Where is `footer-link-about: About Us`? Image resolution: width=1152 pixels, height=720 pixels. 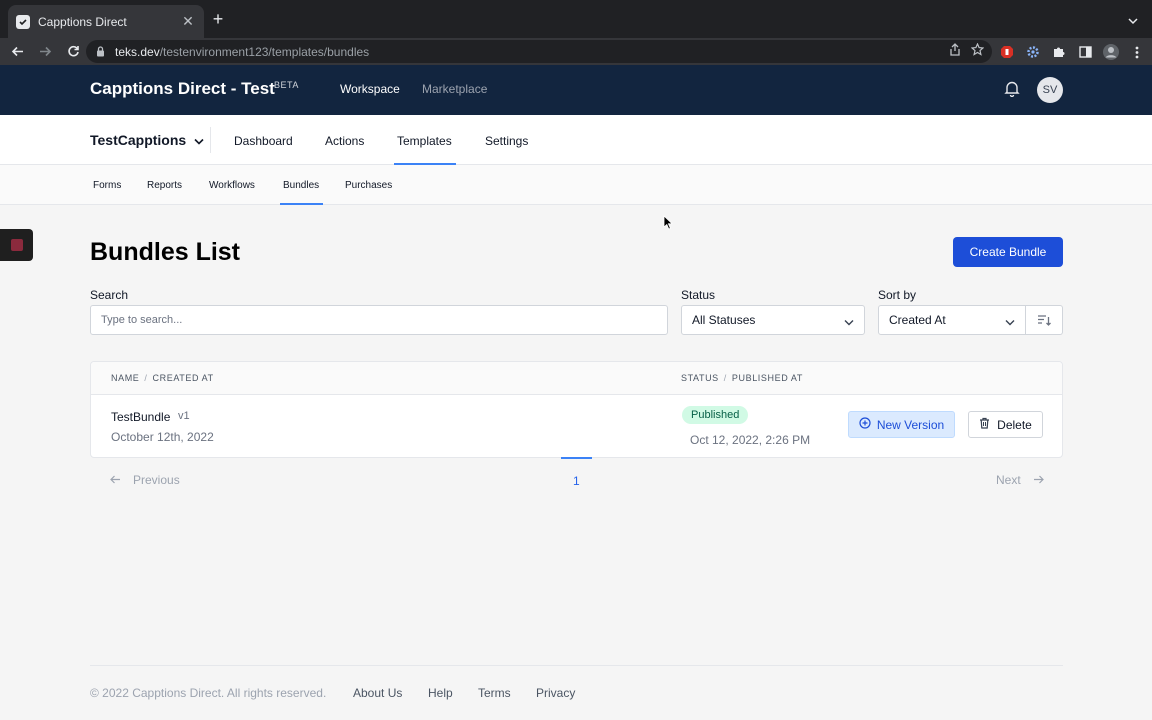
footer-link-about: About Us is located at coordinates (377, 693).